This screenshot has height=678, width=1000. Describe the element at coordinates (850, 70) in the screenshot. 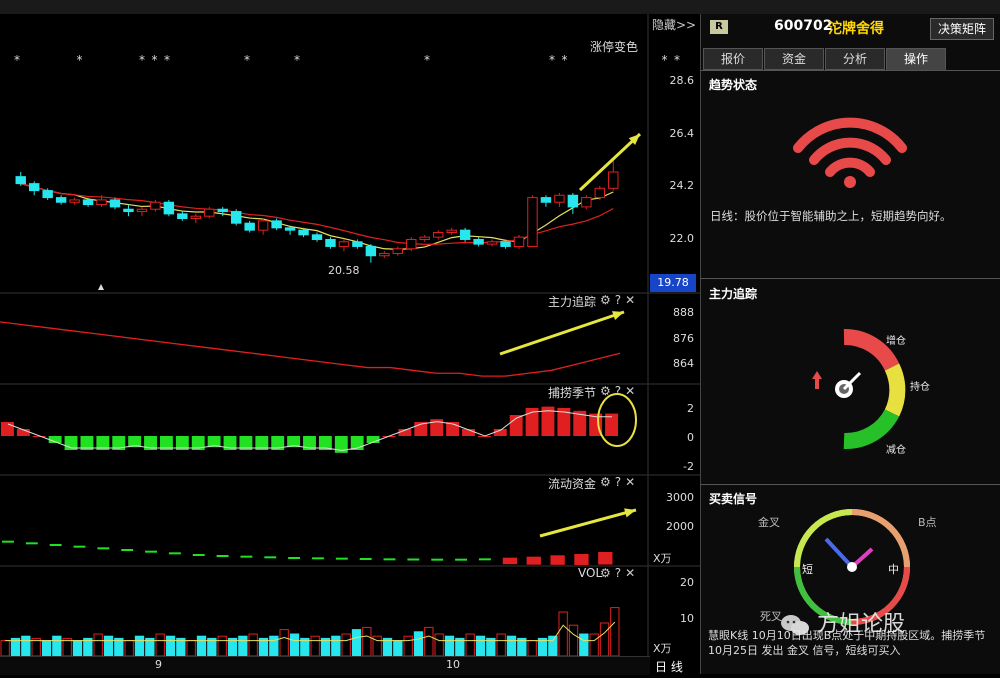

I see `divider` at that location.